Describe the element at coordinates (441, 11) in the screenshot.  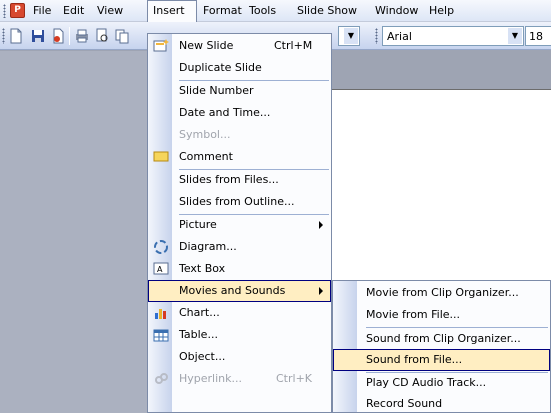
I see `menu-help: Help` at that location.